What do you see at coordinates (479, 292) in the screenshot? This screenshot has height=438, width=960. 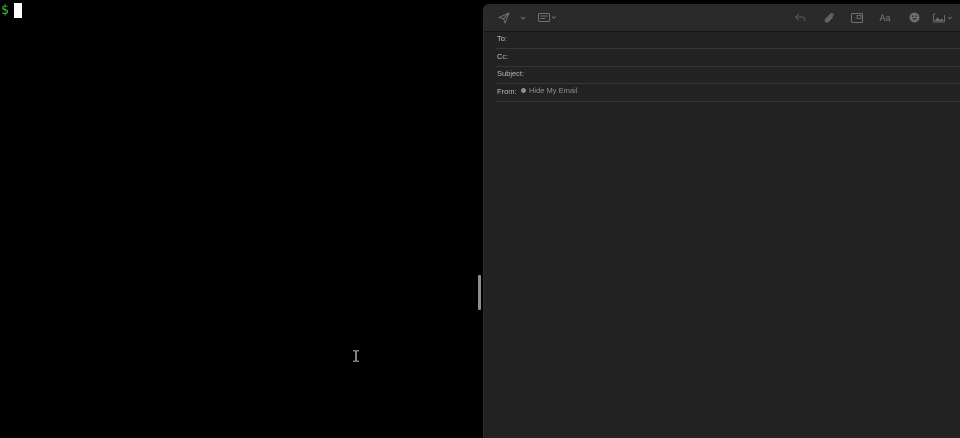 I see `split-view-divider` at bounding box center [479, 292].